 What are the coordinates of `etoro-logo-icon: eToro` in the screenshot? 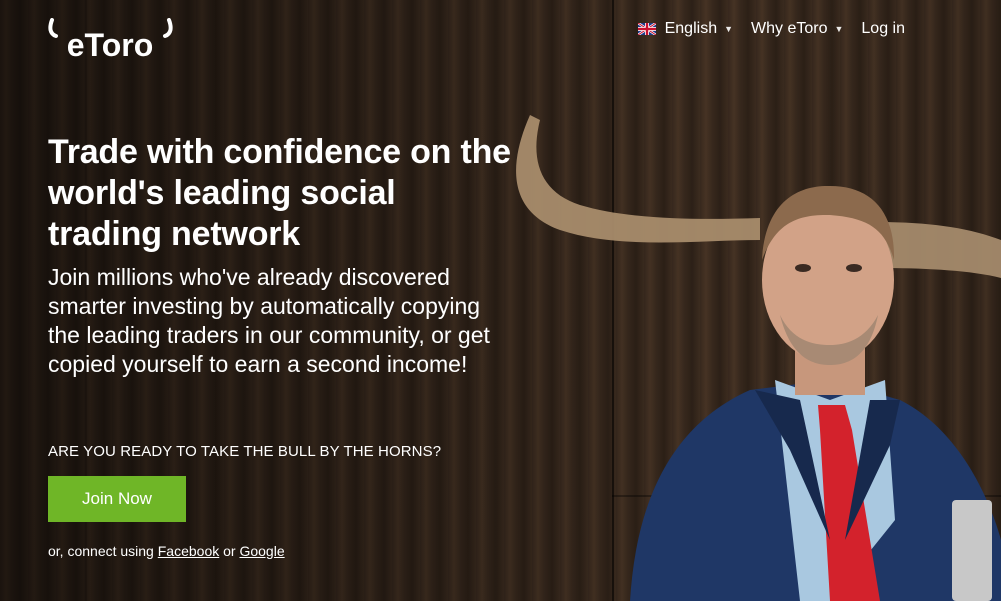 It's located at (110, 40).